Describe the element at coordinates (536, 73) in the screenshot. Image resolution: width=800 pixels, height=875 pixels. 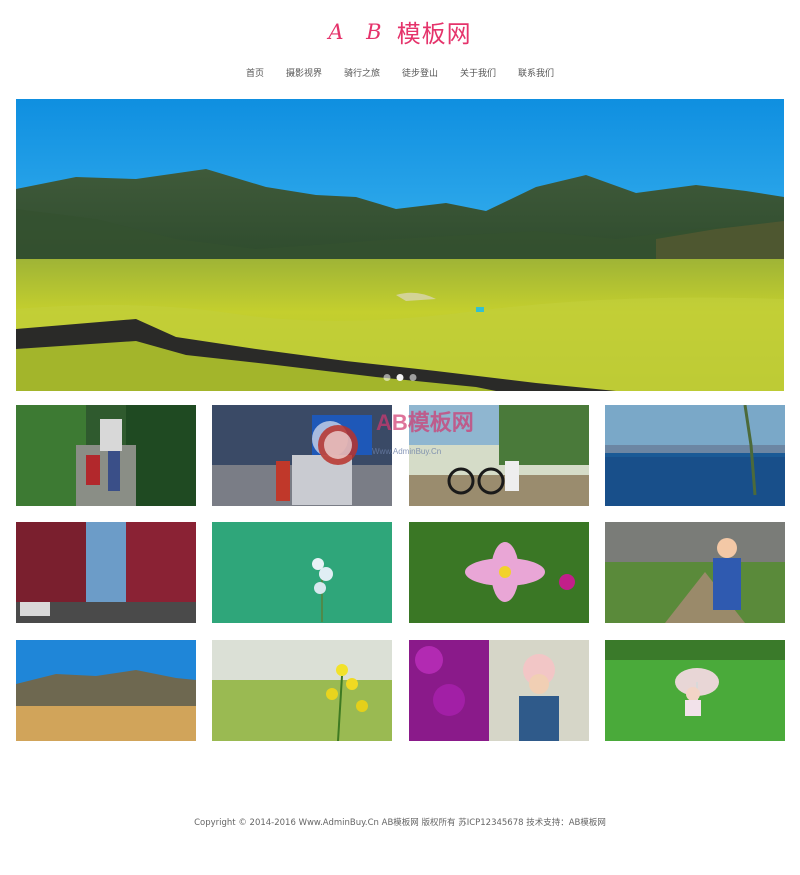
I see `nav-item-contact: 联系我们` at that location.